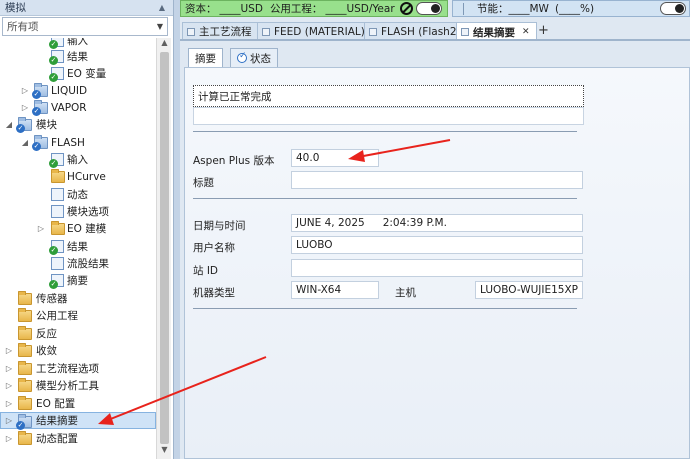  I want to click on tree-item-blocks: ◢ ✓ 模块, so click(78, 124).